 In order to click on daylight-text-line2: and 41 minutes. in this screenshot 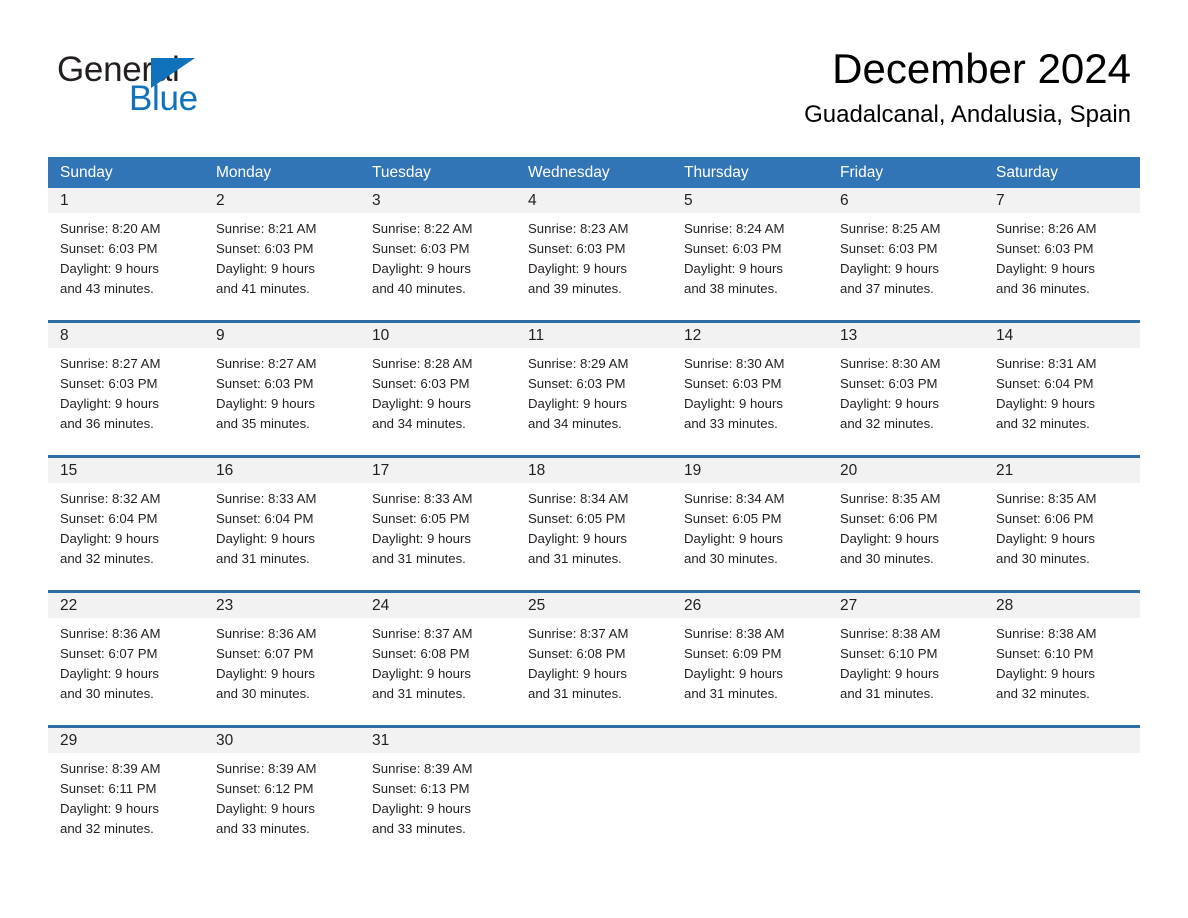, I will do `click(263, 288)`.